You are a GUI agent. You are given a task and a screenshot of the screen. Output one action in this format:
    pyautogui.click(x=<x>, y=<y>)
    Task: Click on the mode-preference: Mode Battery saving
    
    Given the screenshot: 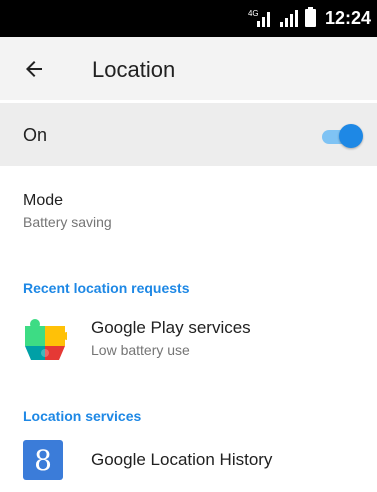 What is the action you would take?
    pyautogui.click(x=67, y=211)
    